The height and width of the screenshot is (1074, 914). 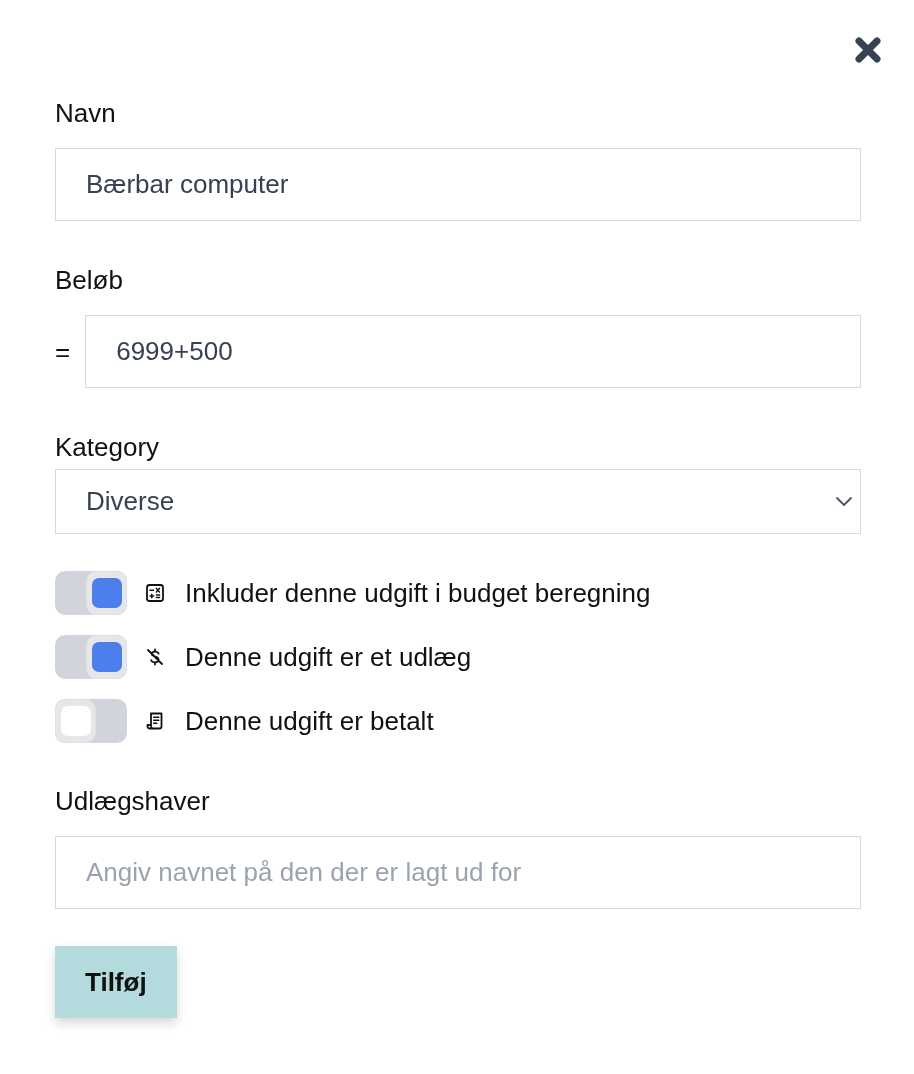 I want to click on name-input: Bærbar computer, so click(x=458, y=184).